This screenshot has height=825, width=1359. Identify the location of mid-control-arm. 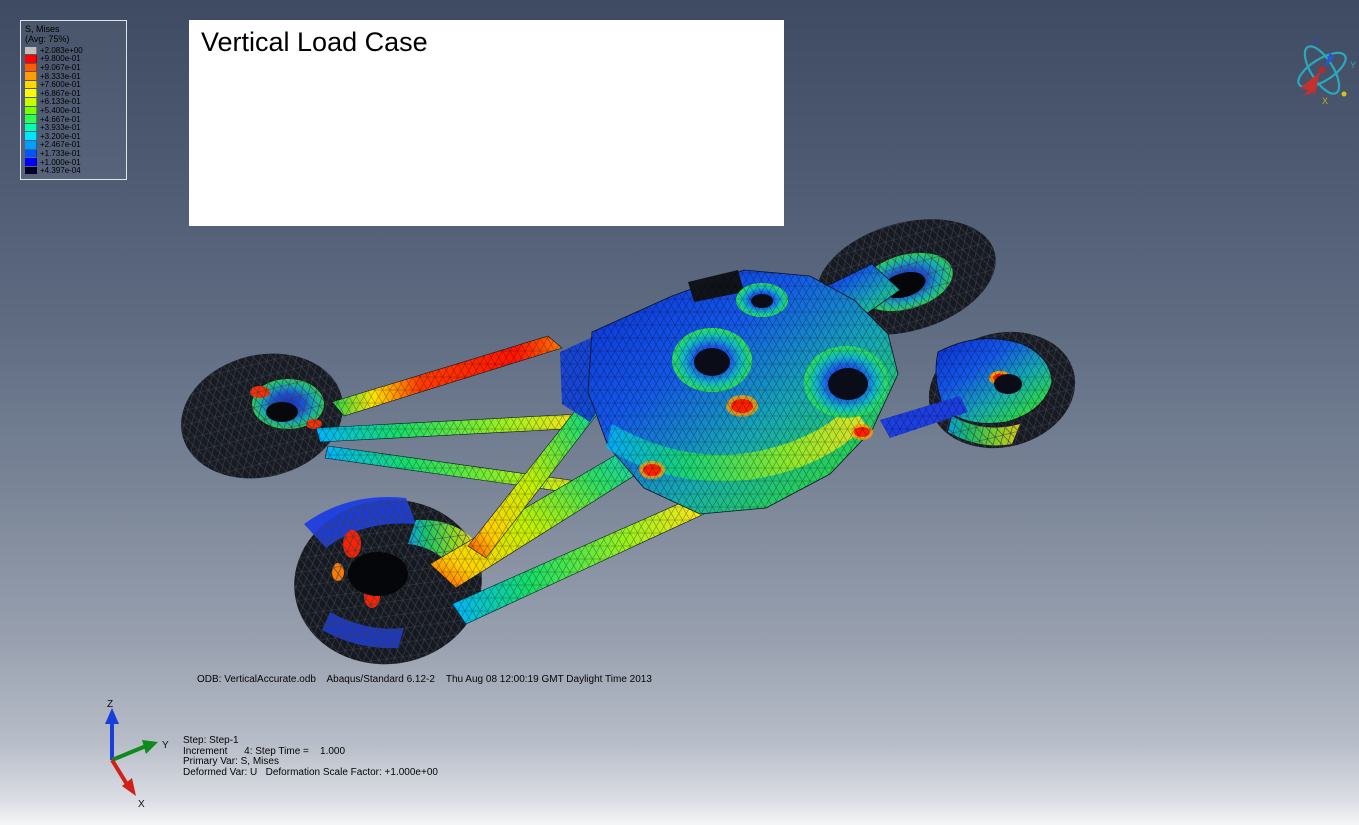
(450, 428).